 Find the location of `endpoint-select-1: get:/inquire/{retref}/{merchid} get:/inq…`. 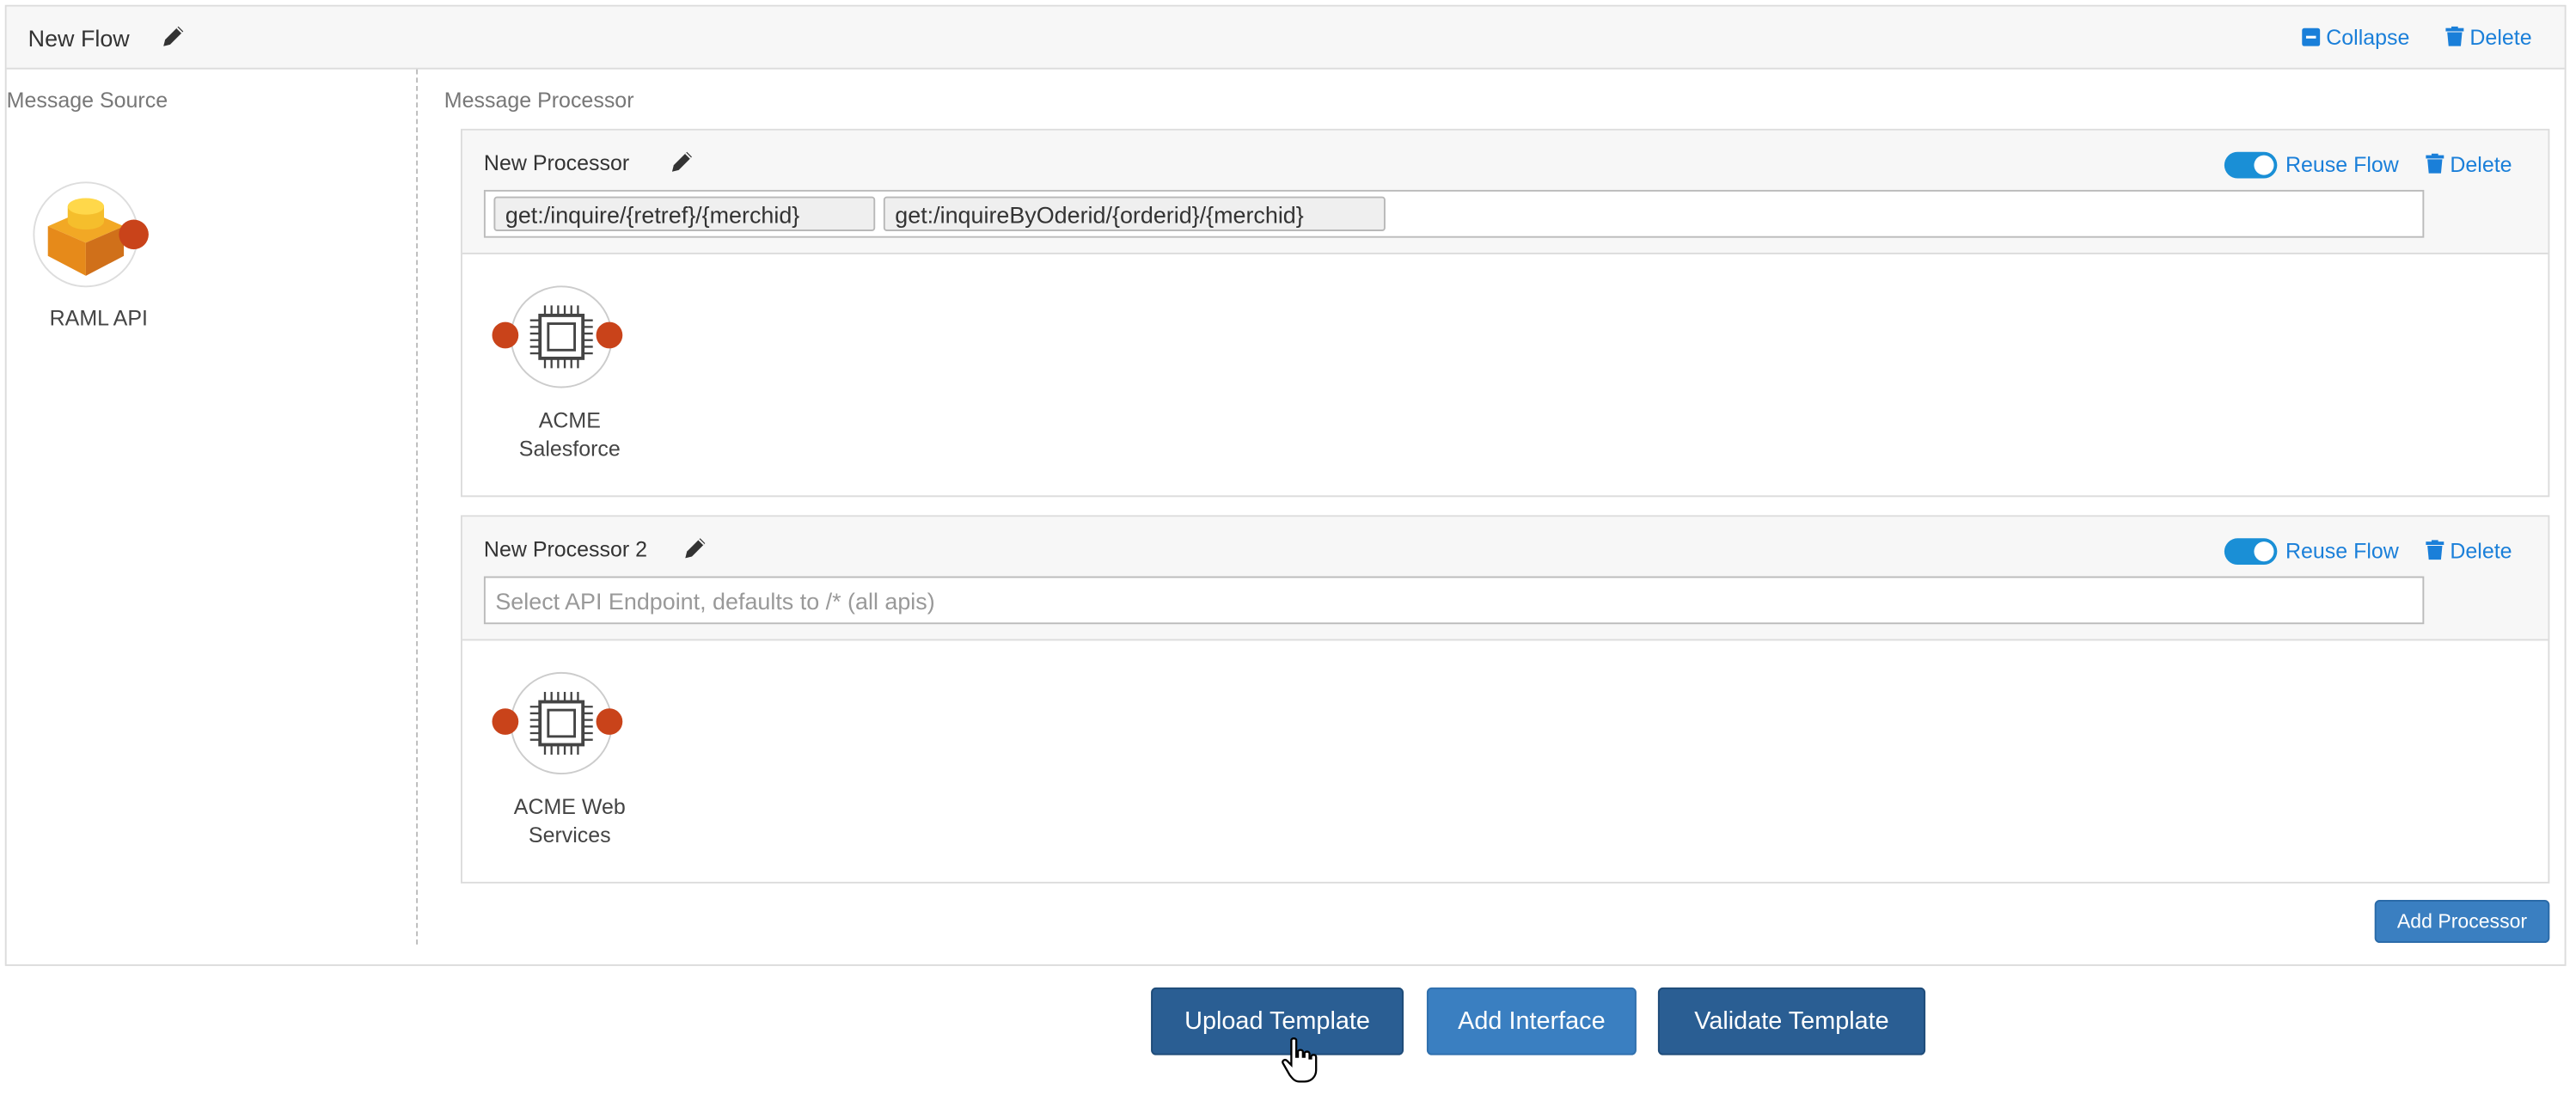

endpoint-select-1: get:/inquire/{retref}/{merchid} get:/inq… is located at coordinates (1454, 213).